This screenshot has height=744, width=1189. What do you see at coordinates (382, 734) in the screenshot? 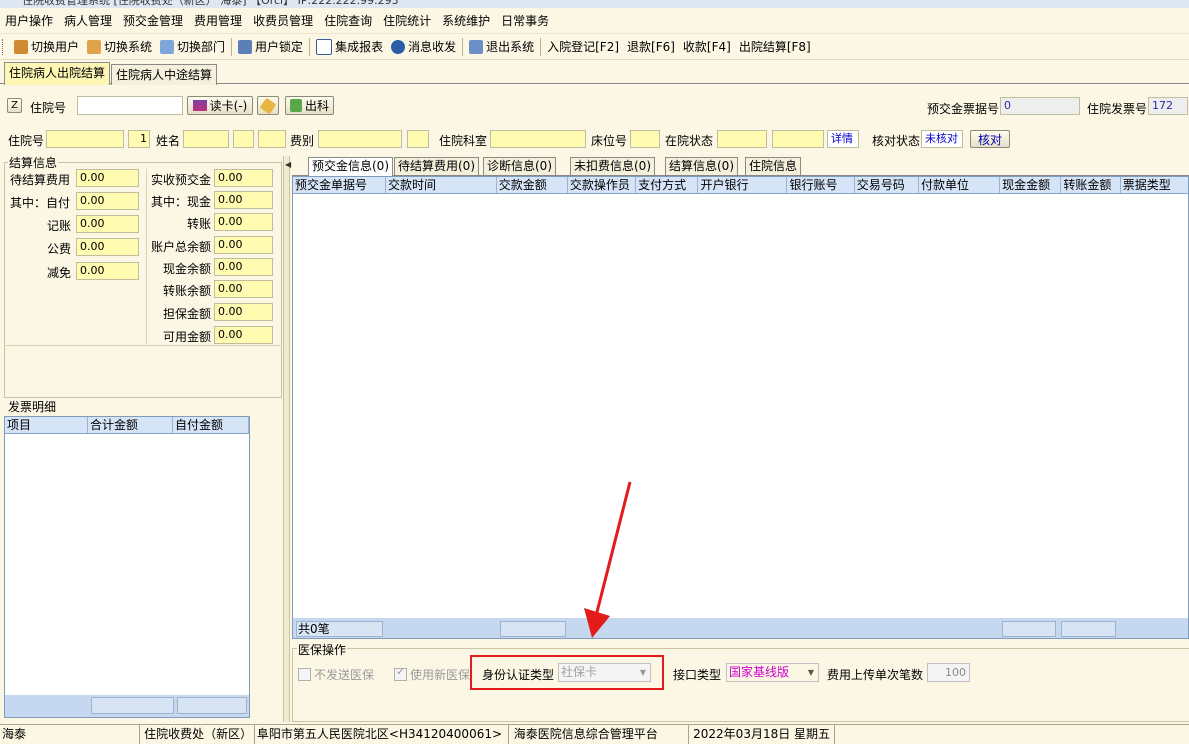
I see `status-hospital: 阜阳市第五人民医院北区<H34120400061>` at bounding box center [382, 734].